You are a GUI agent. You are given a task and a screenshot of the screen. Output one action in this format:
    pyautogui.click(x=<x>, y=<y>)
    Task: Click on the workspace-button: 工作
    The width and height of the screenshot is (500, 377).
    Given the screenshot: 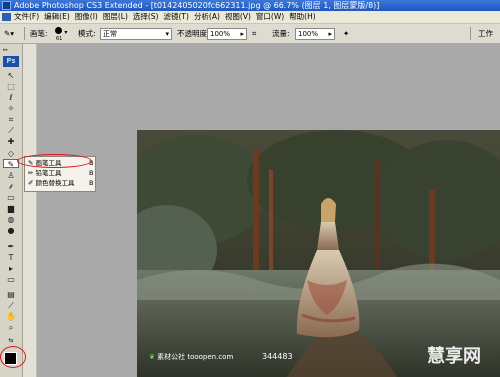 What is the action you would take?
    pyautogui.click(x=485, y=33)
    